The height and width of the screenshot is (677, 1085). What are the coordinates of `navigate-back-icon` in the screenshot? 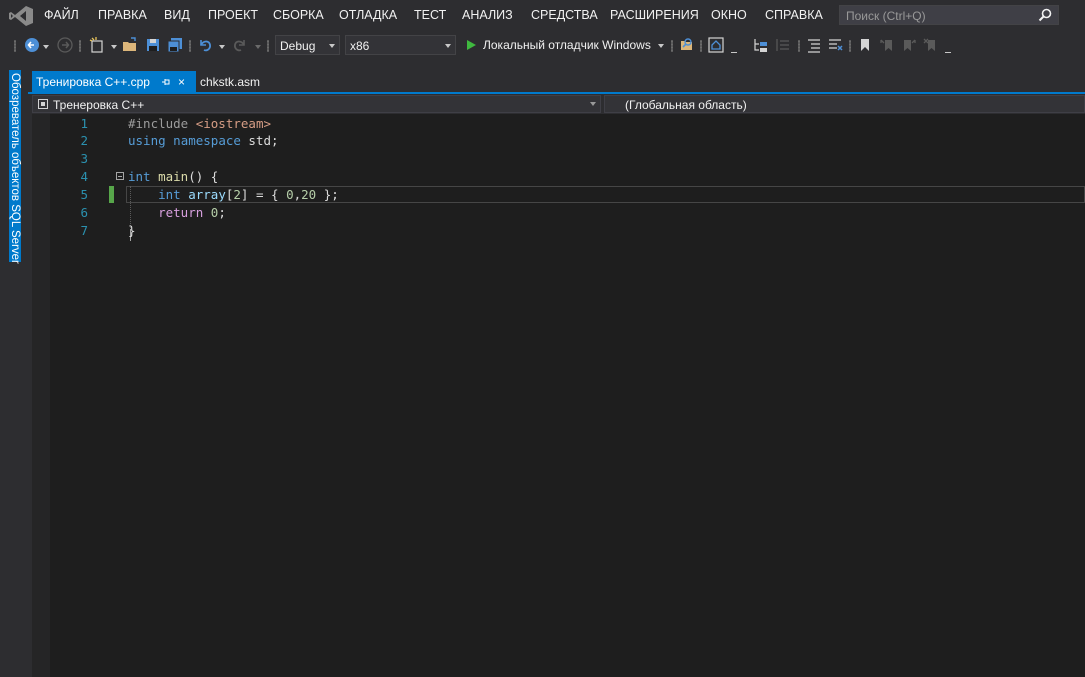 It's located at (32, 45).